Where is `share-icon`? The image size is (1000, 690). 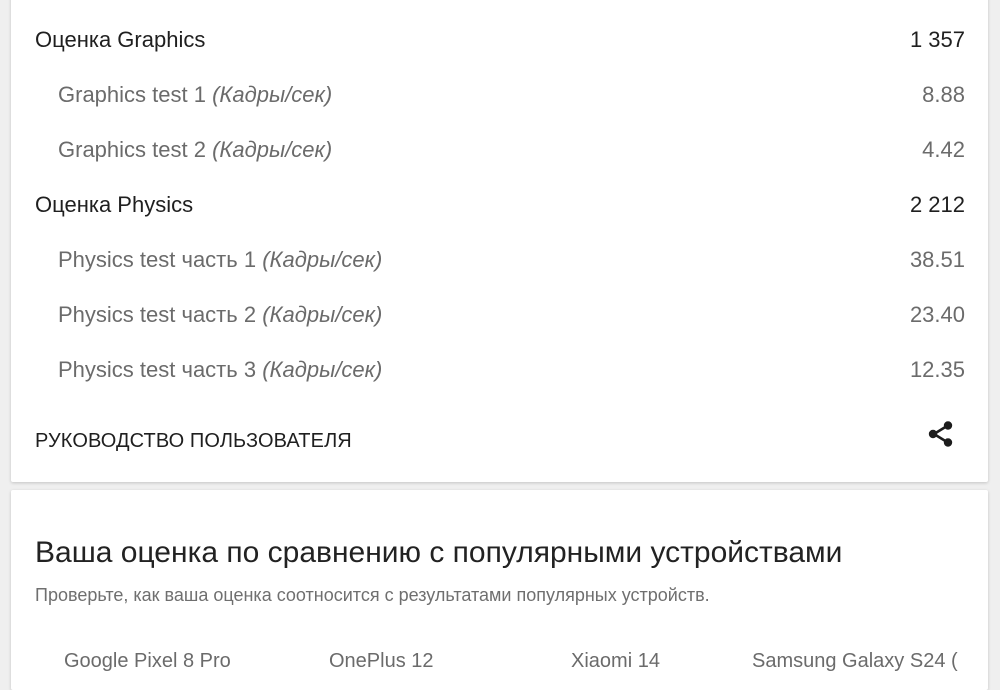 share-icon is located at coordinates (940, 434).